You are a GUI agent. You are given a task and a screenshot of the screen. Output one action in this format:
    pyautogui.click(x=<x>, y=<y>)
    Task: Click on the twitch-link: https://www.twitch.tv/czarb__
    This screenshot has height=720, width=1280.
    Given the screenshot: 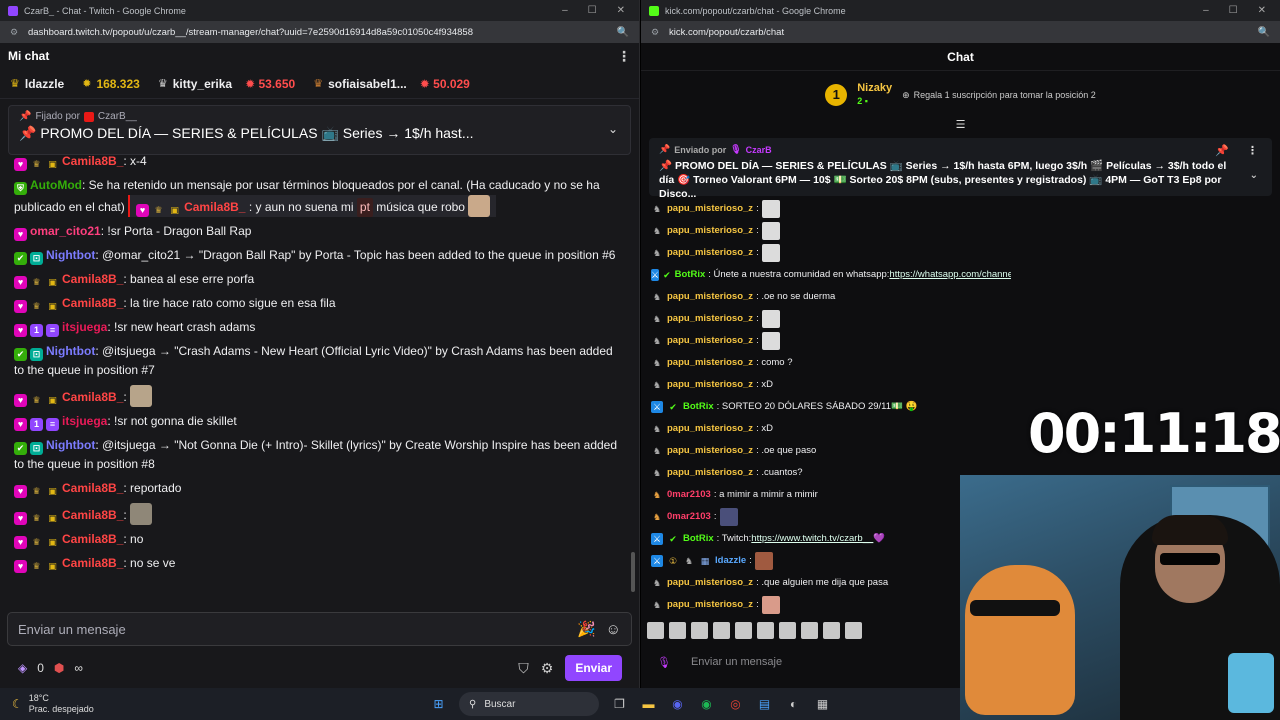 What is the action you would take?
    pyautogui.click(x=812, y=539)
    